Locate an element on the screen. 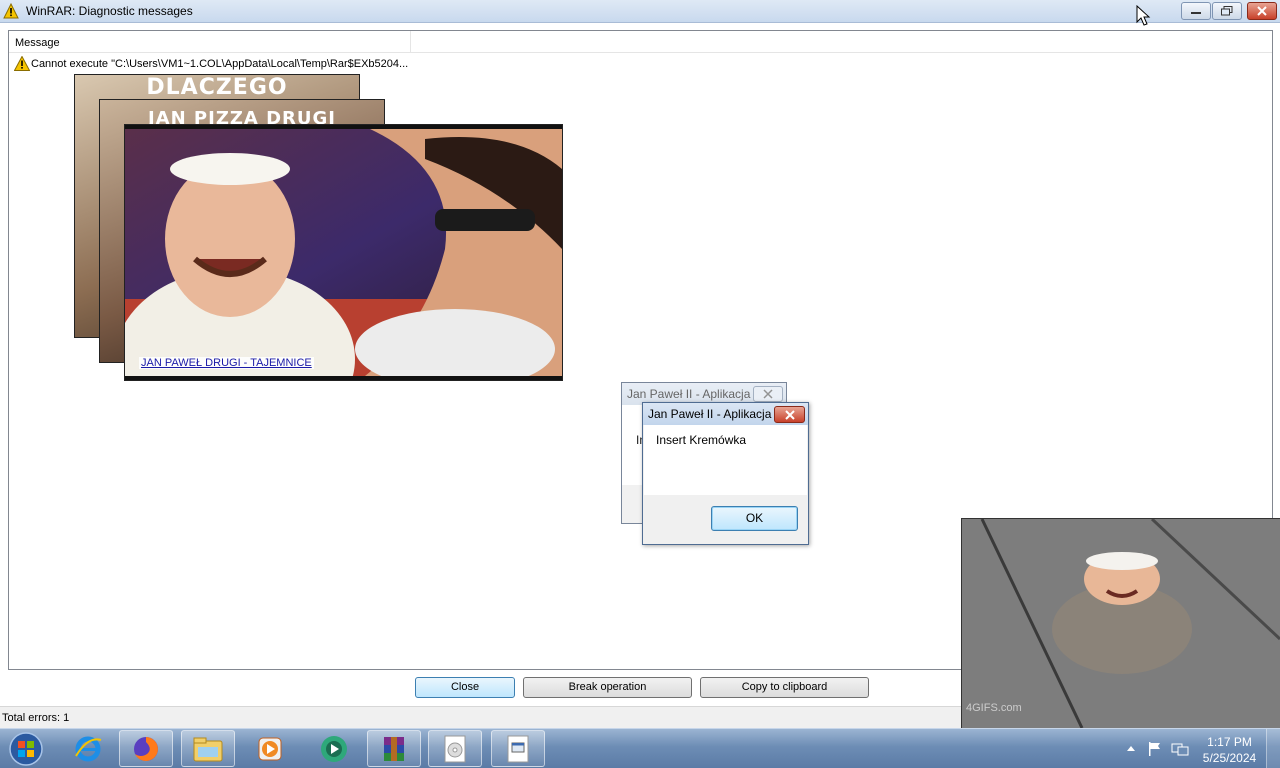  meme-image-3: JAN PAWEŁ DRUGI - TAJEMNICE is located at coordinates (343, 252).